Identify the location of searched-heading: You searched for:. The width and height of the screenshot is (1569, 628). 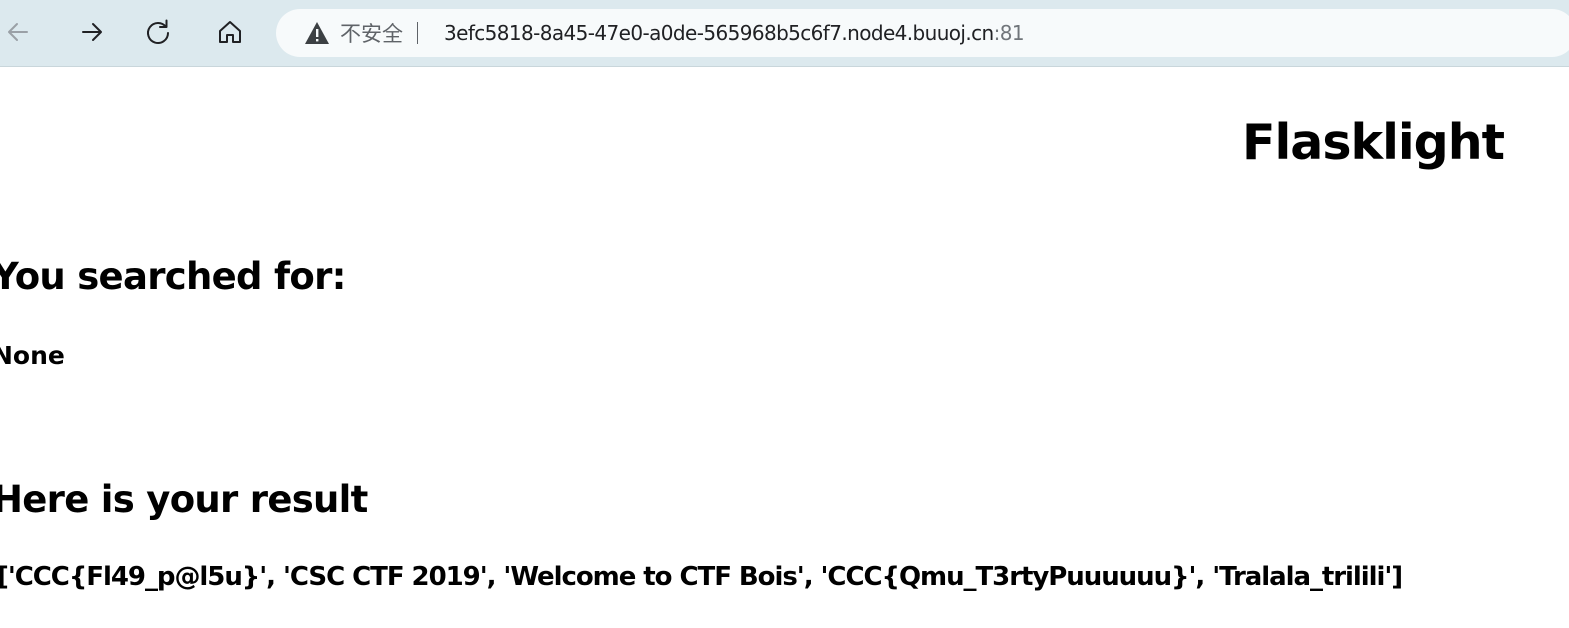
(173, 276).